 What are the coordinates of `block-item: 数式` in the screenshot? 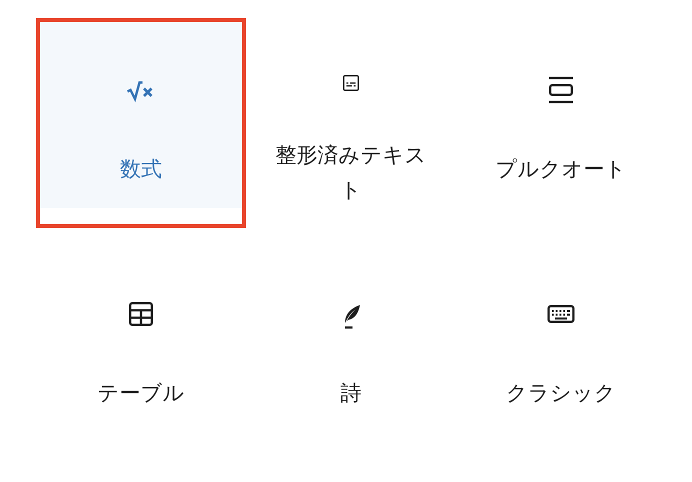 It's located at (141, 123).